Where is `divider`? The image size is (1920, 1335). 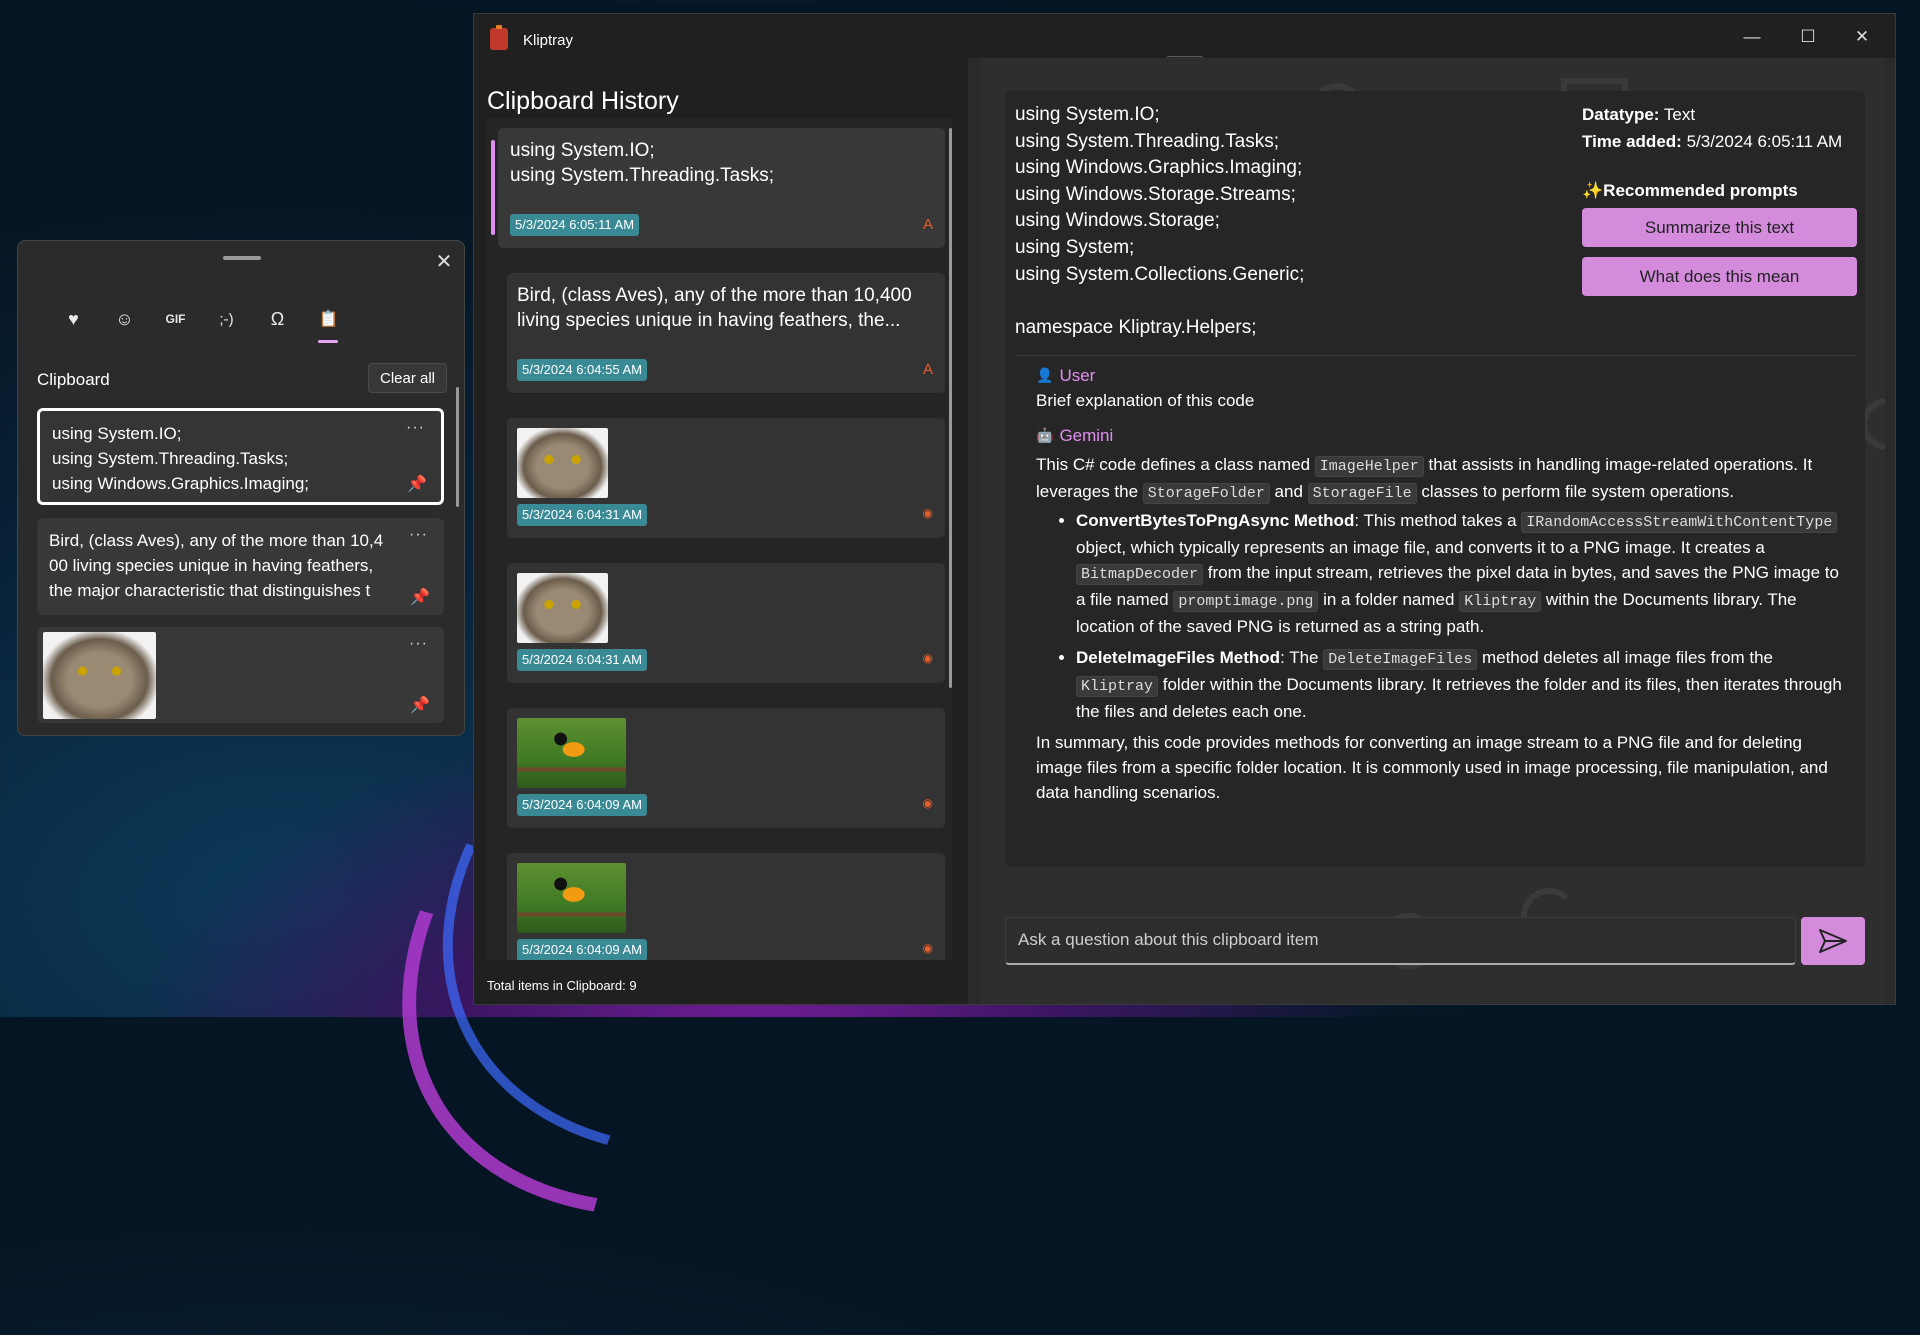
divider is located at coordinates (1436, 355).